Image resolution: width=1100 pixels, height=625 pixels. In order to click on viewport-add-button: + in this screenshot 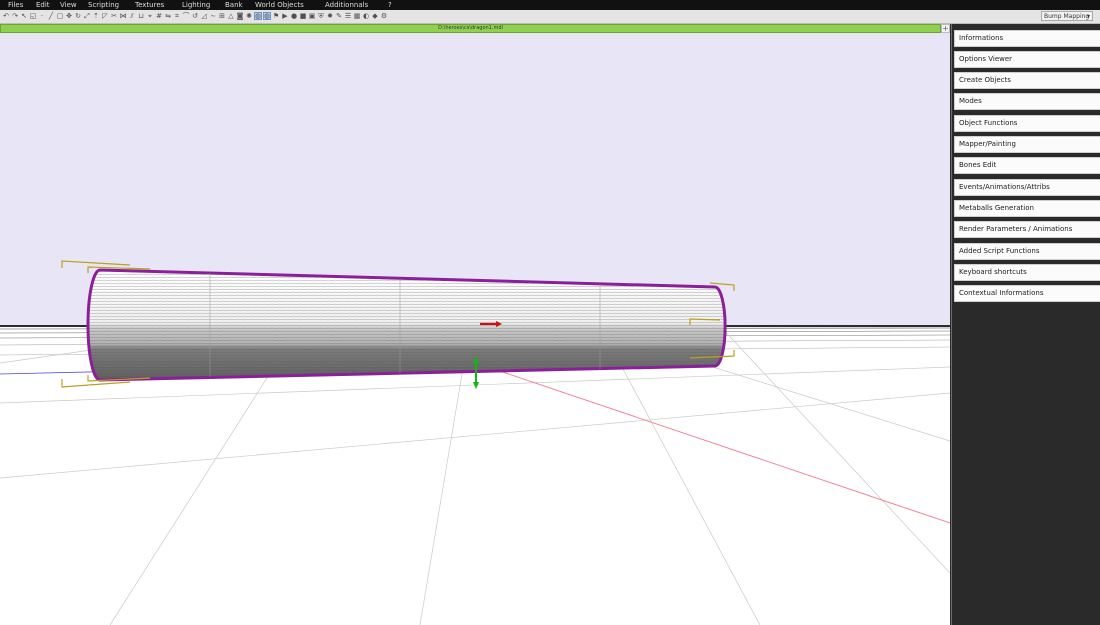, I will do `click(945, 28)`.